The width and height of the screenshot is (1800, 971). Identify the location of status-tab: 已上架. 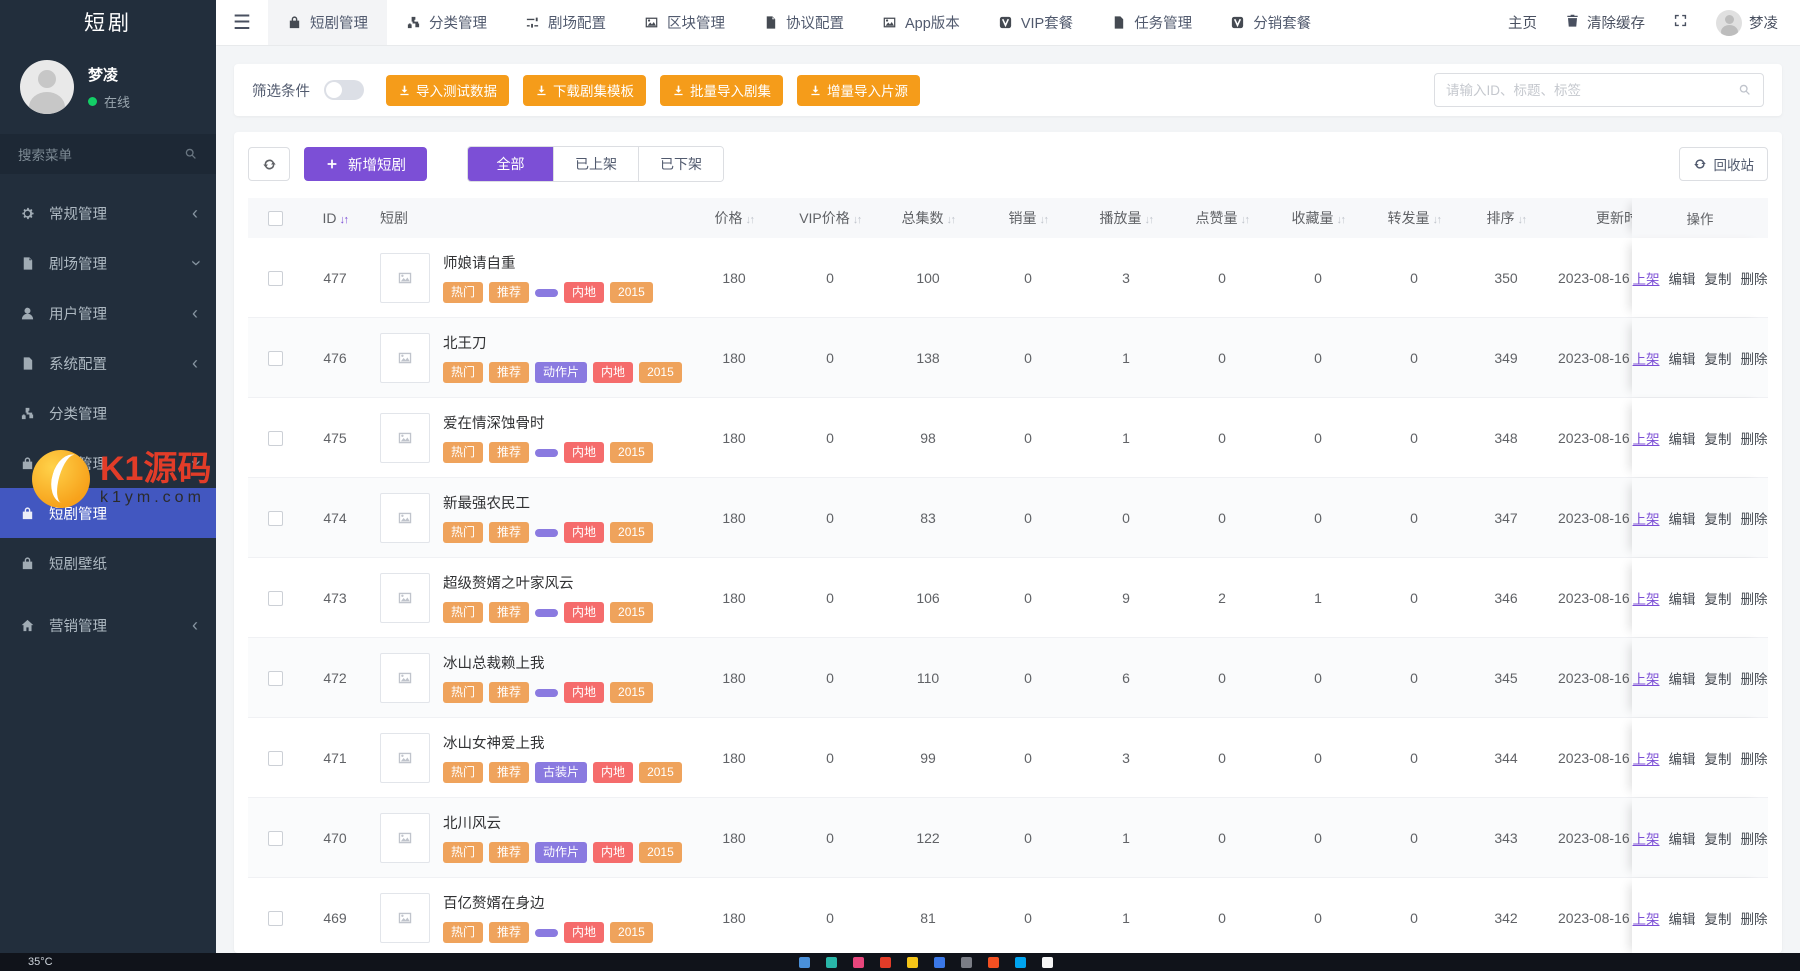
(595, 164).